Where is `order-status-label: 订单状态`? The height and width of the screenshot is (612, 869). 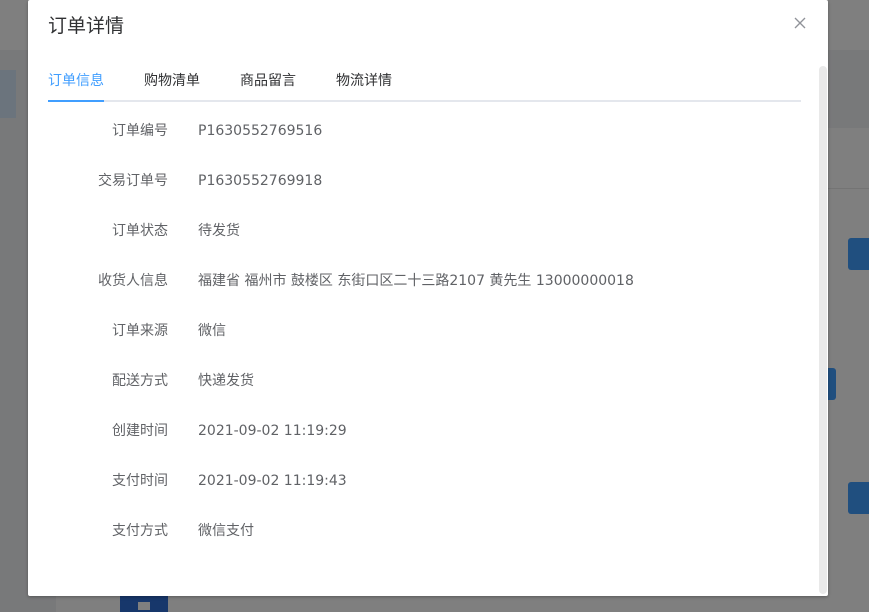 order-status-label: 订单状态 is located at coordinates (140, 231).